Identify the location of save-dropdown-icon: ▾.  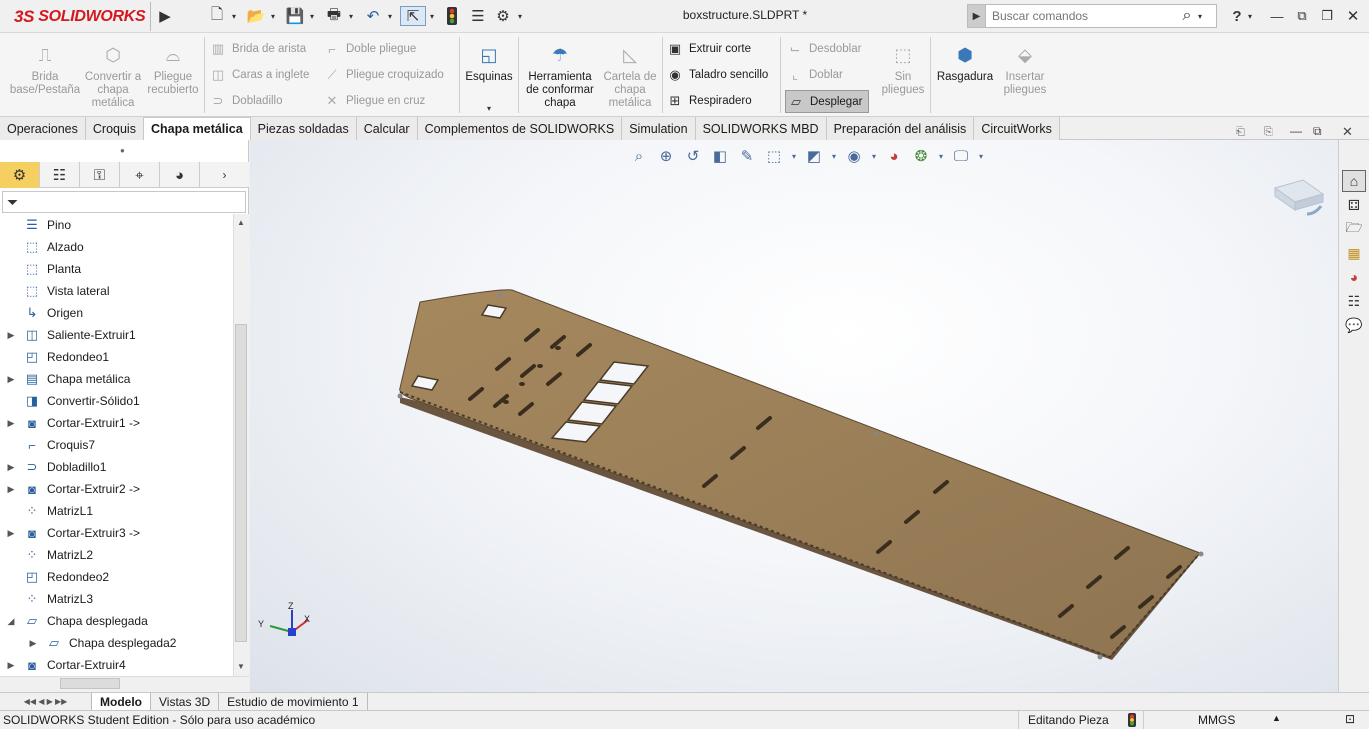
(312, 16).